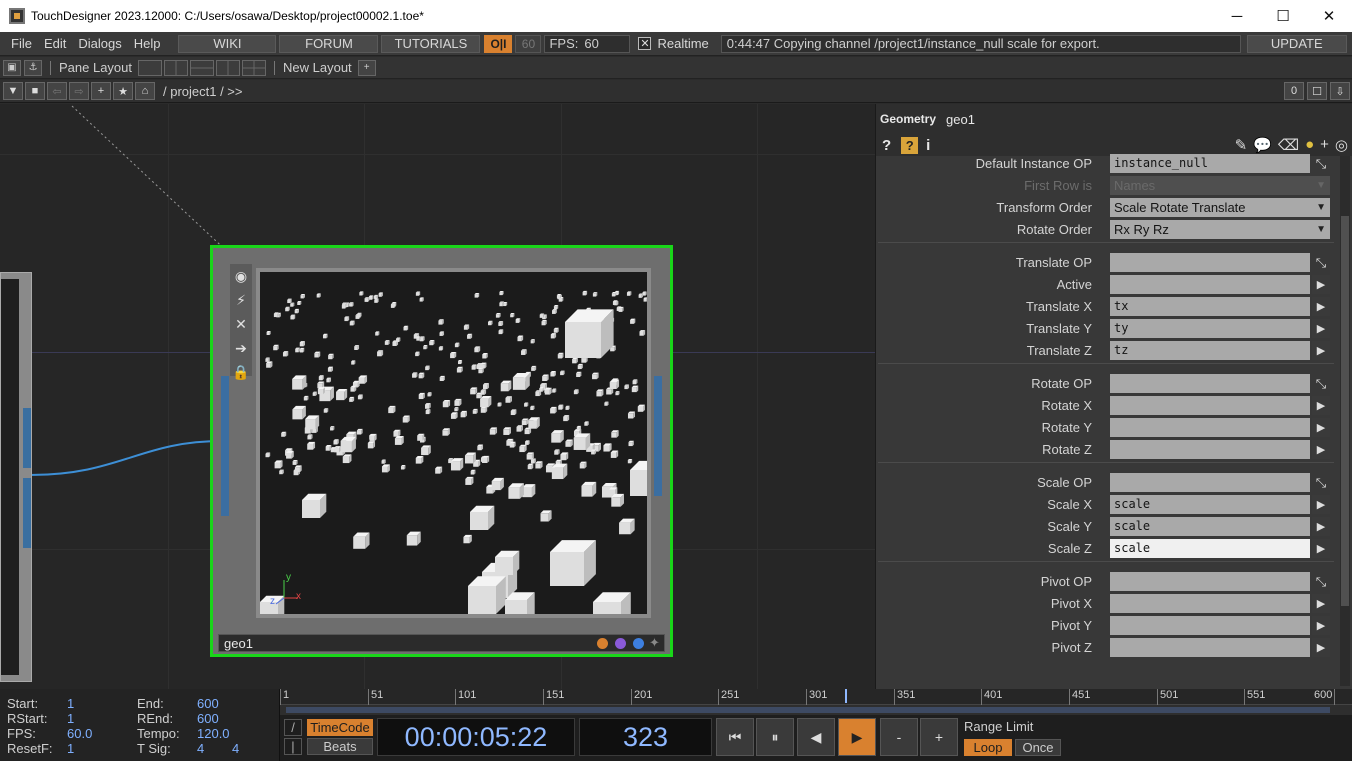 The width and height of the screenshot is (1352, 761). I want to click on timeline-slash-icon: /, so click(293, 727).